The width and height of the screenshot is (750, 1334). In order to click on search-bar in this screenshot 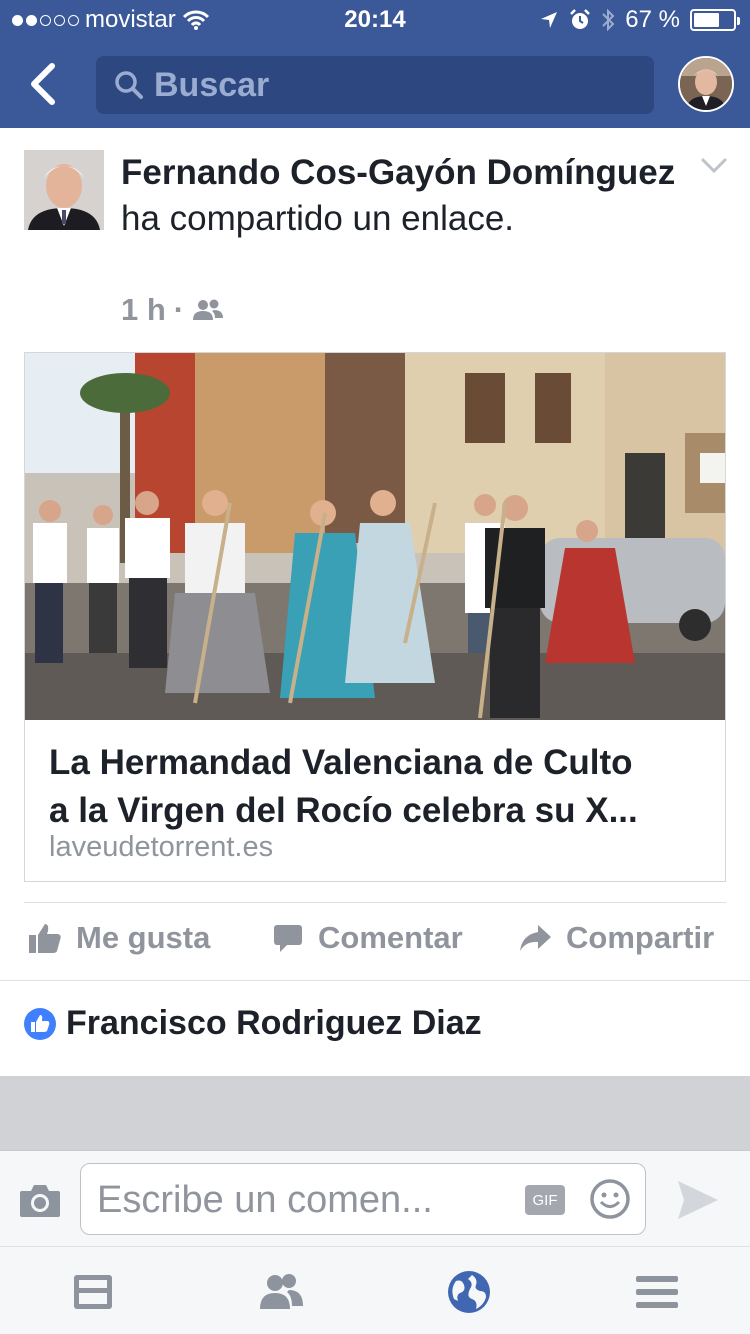, I will do `click(375, 85)`.